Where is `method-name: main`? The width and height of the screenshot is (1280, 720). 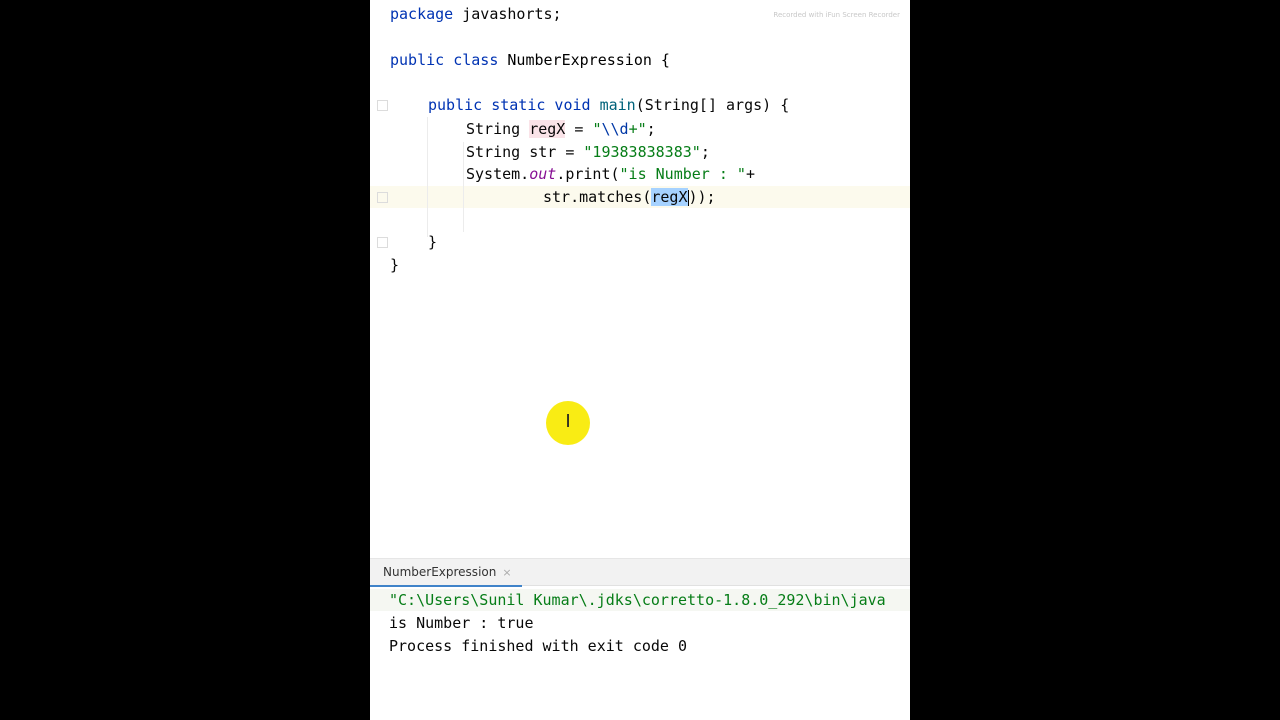
method-name: main is located at coordinates (613, 105).